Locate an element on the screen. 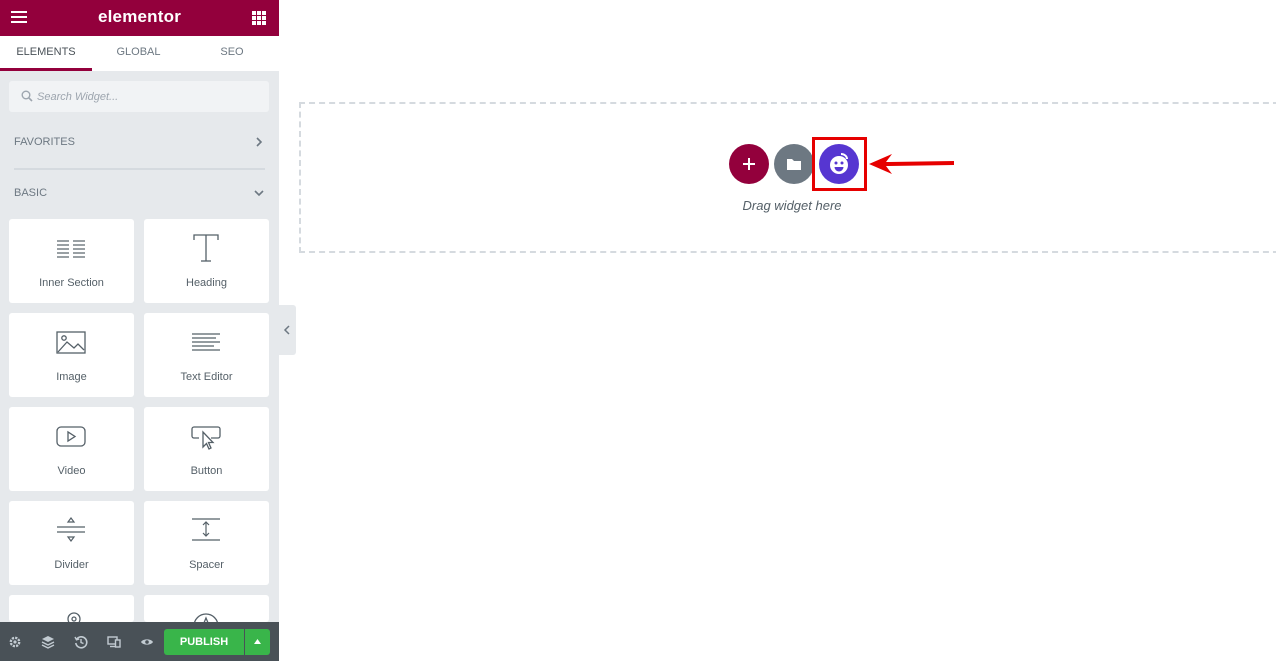  search-icon is located at coordinates (27, 96).